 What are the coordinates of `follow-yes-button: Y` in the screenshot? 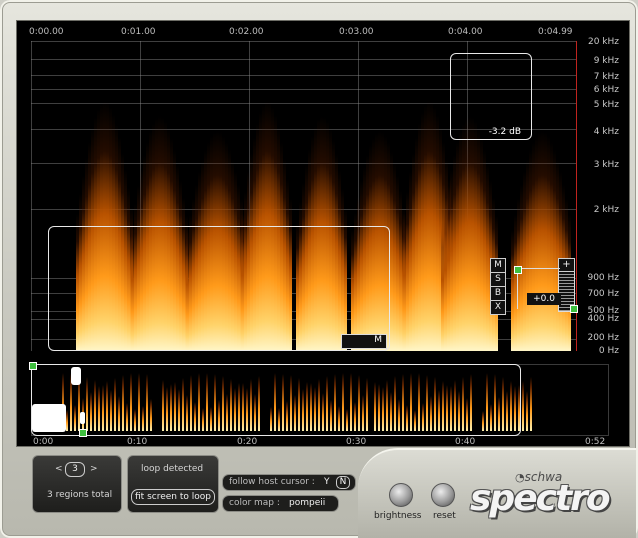 It's located at (327, 482).